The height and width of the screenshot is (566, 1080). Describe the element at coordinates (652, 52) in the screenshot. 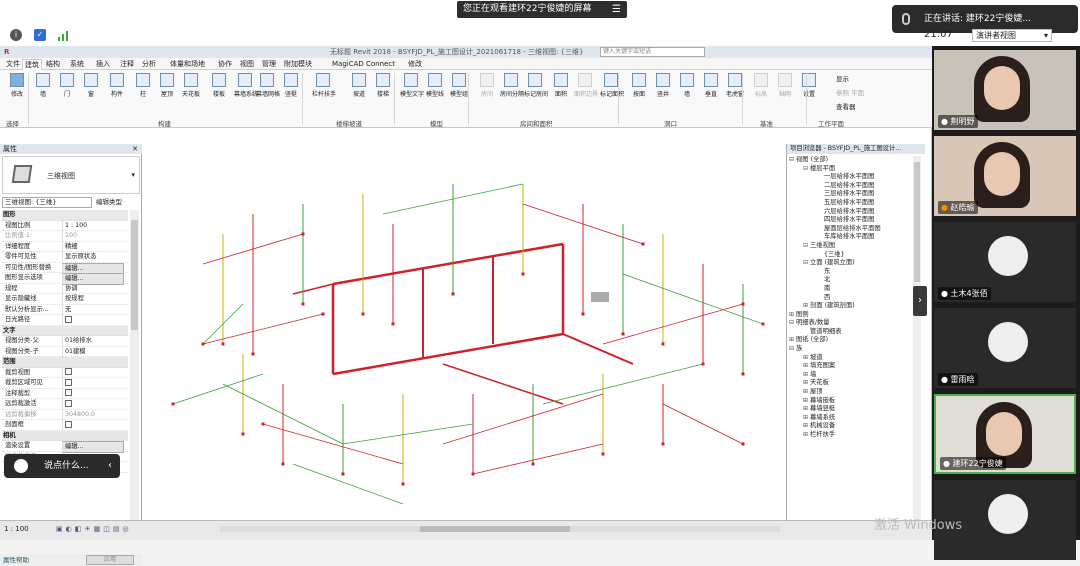

I see `help-search-input: 键入关键字或短语` at that location.